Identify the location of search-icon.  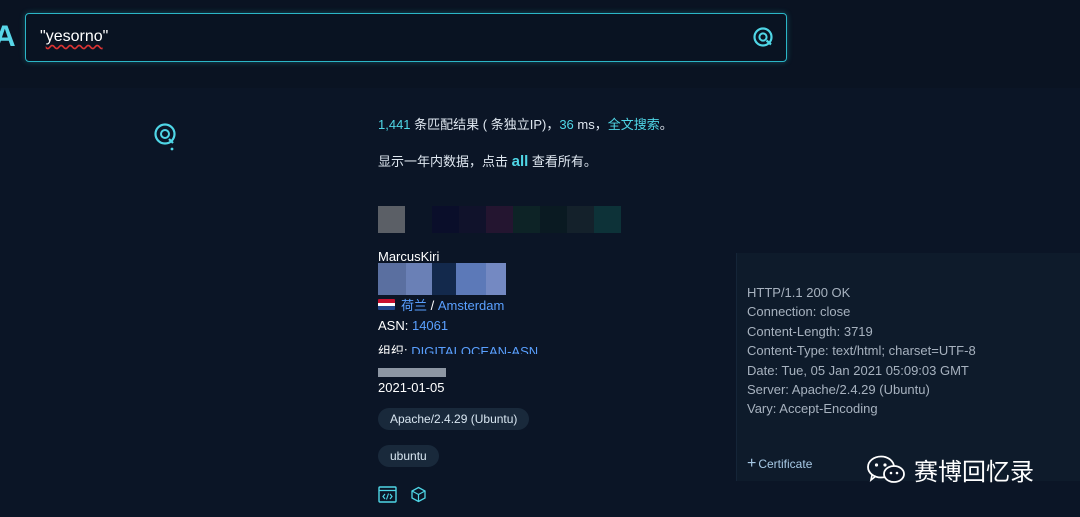
(763, 37).